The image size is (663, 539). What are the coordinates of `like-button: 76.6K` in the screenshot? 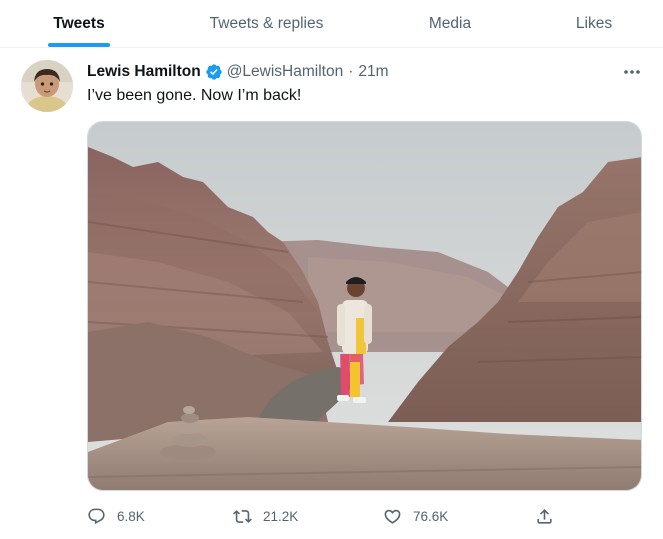 It's located at (415, 516).